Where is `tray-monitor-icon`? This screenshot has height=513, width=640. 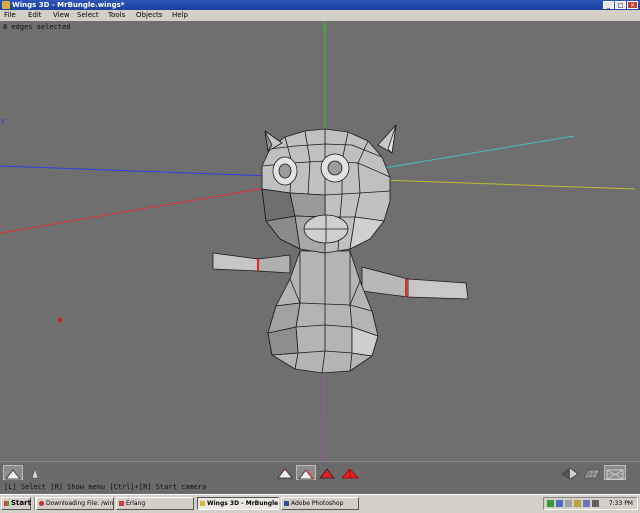 tray-monitor-icon is located at coordinates (568, 503).